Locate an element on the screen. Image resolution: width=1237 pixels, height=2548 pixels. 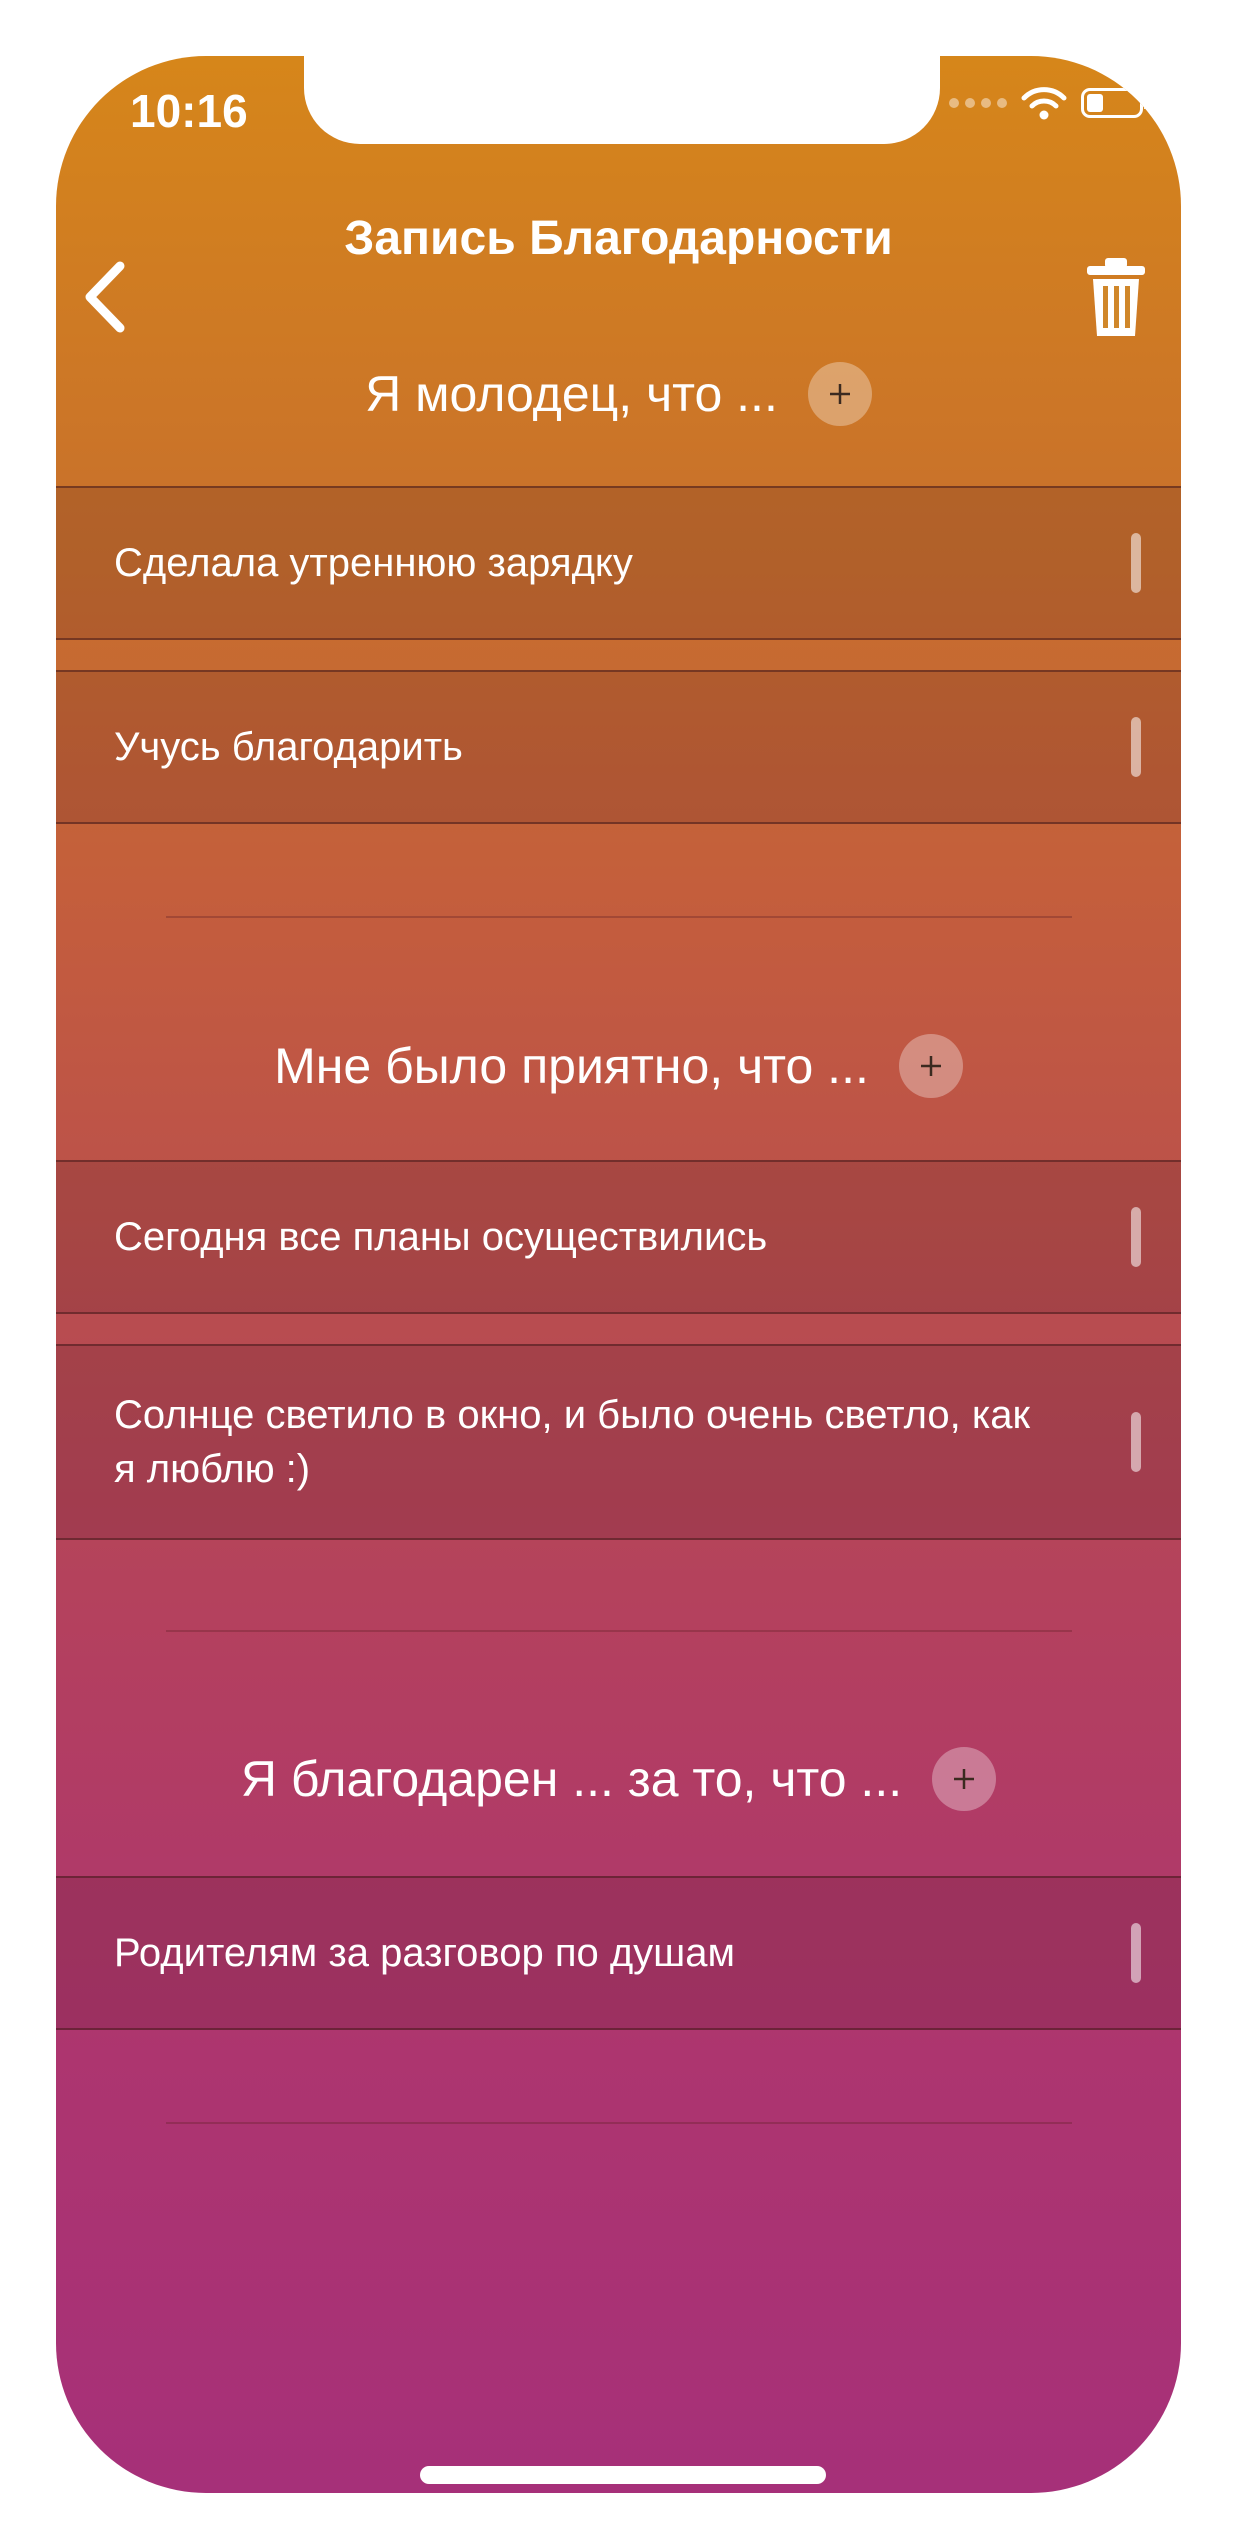
status-time: 10:16 is located at coordinates (189, 111).